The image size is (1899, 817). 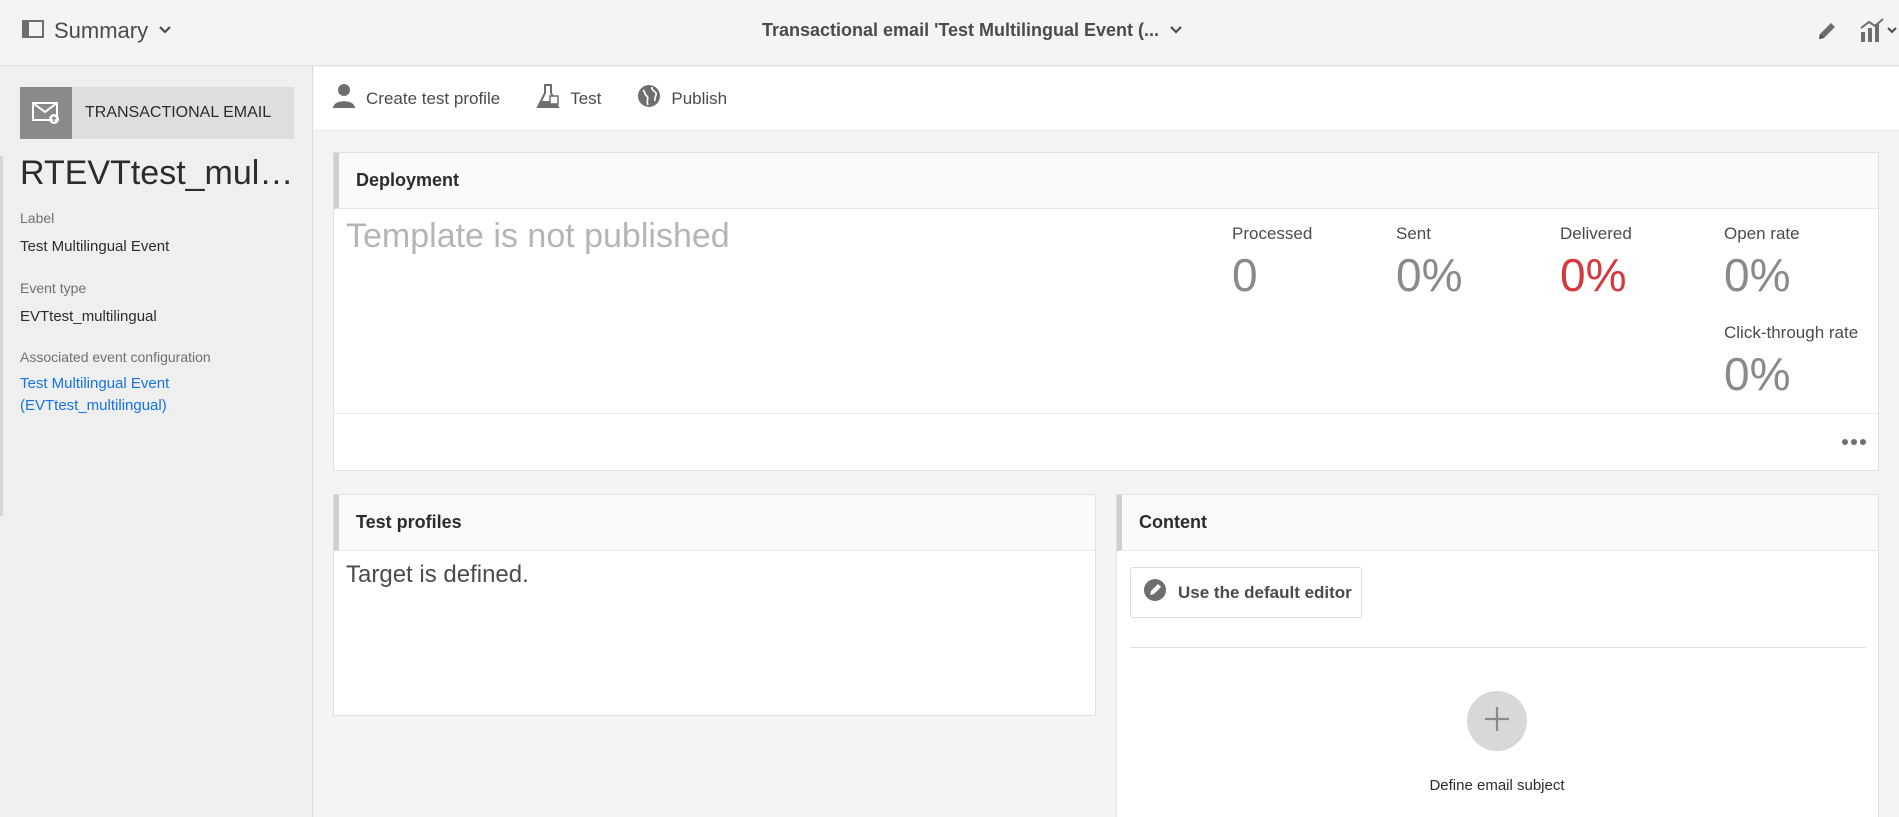 I want to click on label-key: Label, so click(x=37, y=218).